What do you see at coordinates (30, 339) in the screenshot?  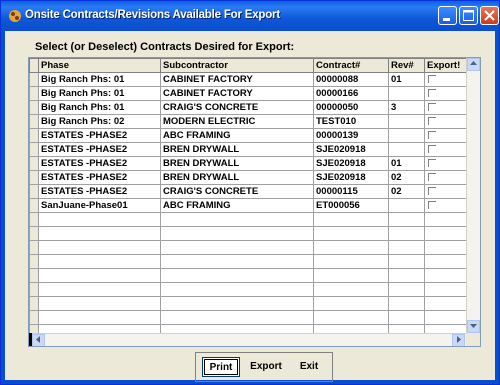 I see `row-indicator` at bounding box center [30, 339].